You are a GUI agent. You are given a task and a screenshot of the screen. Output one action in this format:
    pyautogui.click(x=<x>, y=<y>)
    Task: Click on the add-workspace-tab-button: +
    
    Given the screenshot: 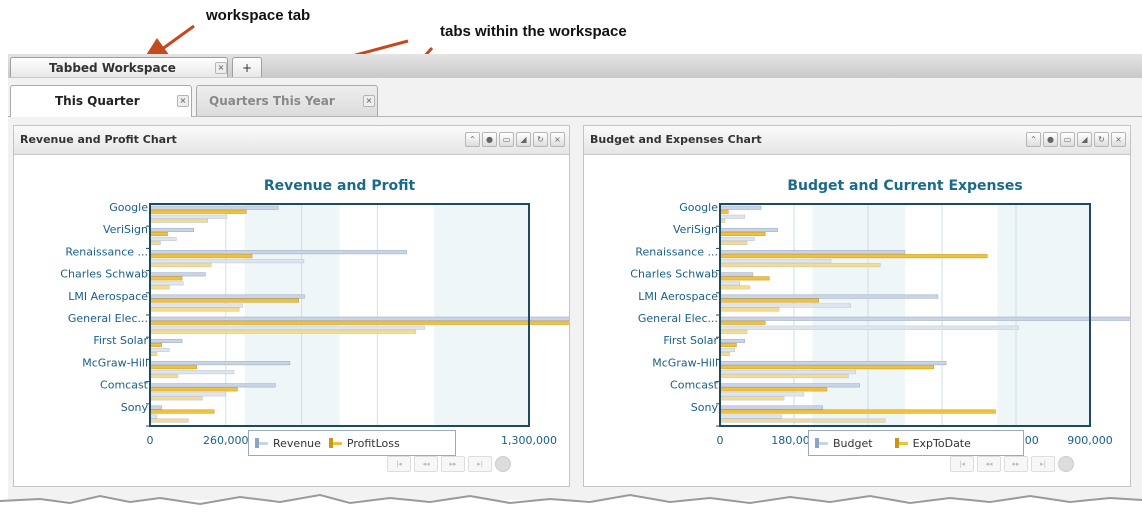 What is the action you would take?
    pyautogui.click(x=247, y=67)
    